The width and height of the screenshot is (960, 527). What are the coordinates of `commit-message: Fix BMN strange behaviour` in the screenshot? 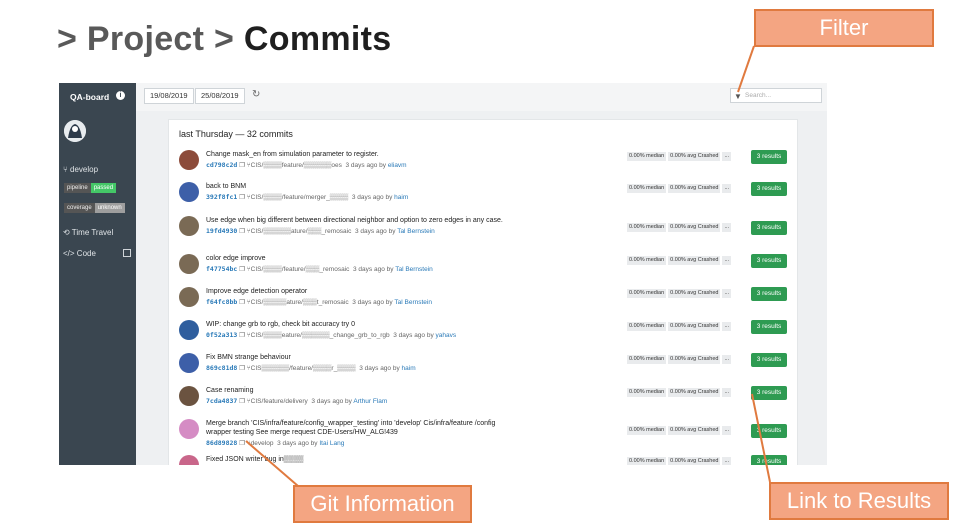 It's located at (356, 357).